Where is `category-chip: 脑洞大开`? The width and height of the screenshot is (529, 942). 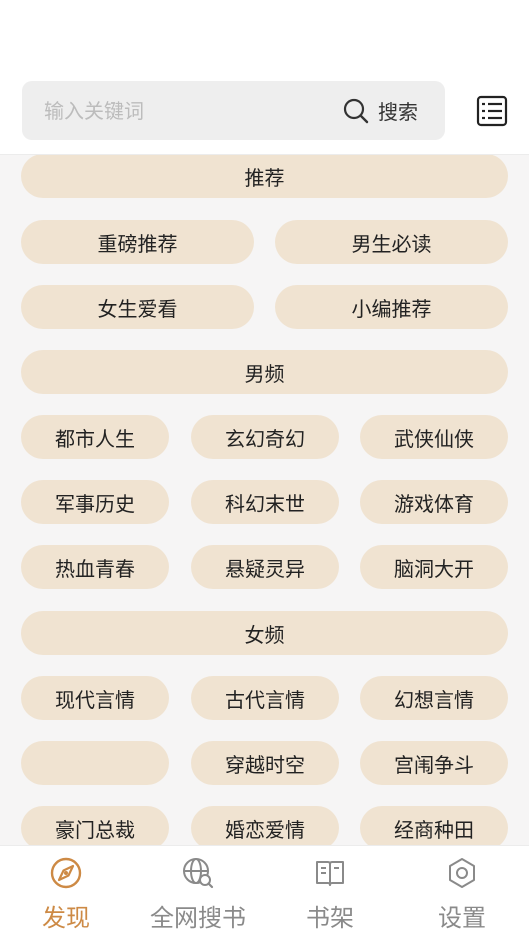 category-chip: 脑洞大开 is located at coordinates (434, 567).